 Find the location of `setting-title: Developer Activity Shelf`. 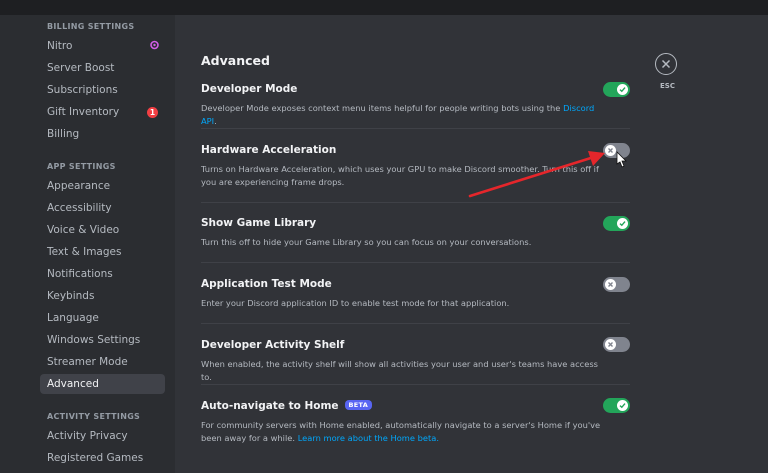

setting-title: Developer Activity Shelf is located at coordinates (273, 345).